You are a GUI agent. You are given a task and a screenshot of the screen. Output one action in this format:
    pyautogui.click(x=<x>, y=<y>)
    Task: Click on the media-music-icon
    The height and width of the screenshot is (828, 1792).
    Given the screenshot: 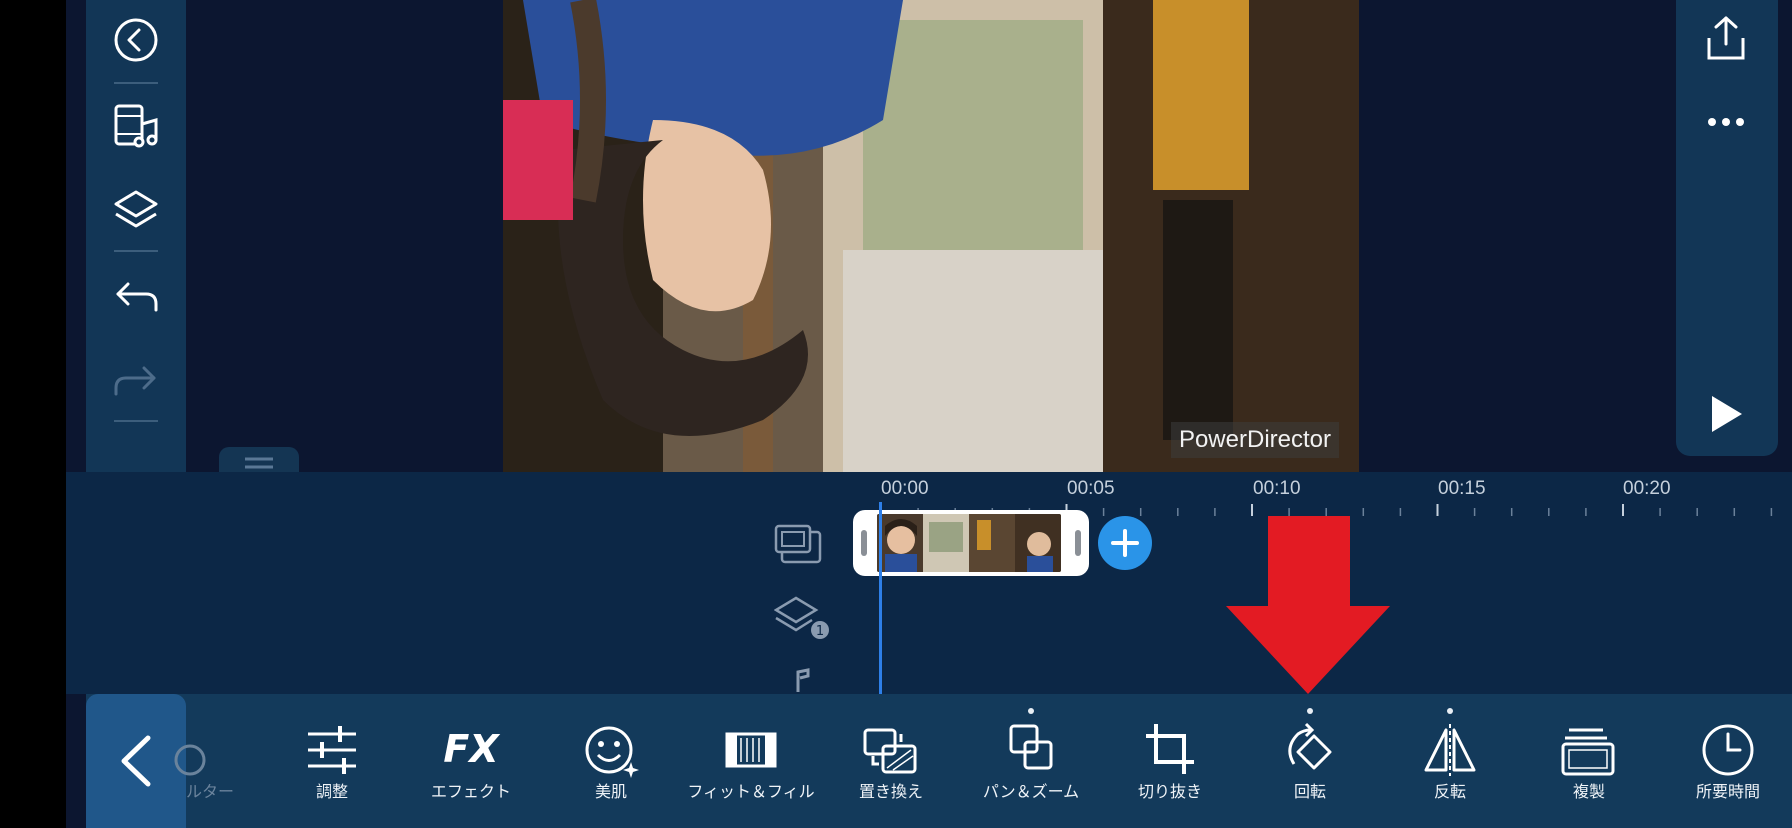 What is the action you would take?
    pyautogui.click(x=136, y=126)
    